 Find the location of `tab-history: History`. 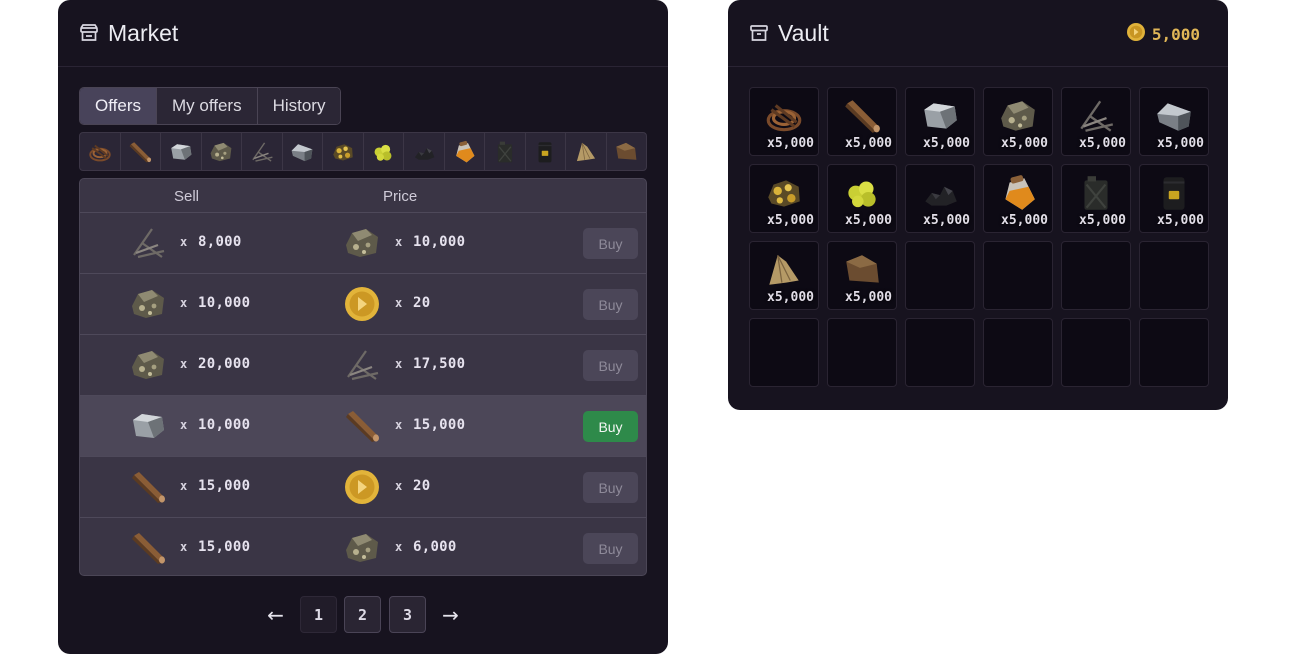

tab-history: History is located at coordinates (299, 106).